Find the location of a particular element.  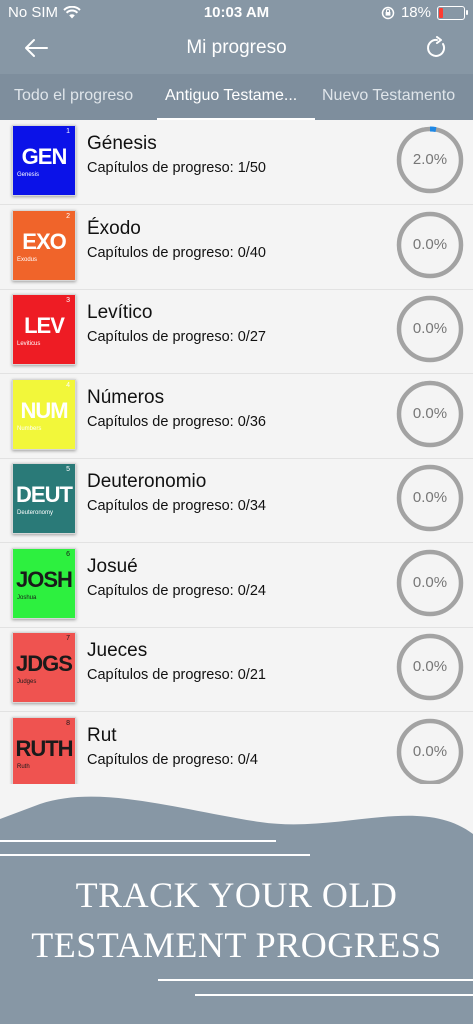

book-cover: 4 NUM Numbers is located at coordinates (44, 414).